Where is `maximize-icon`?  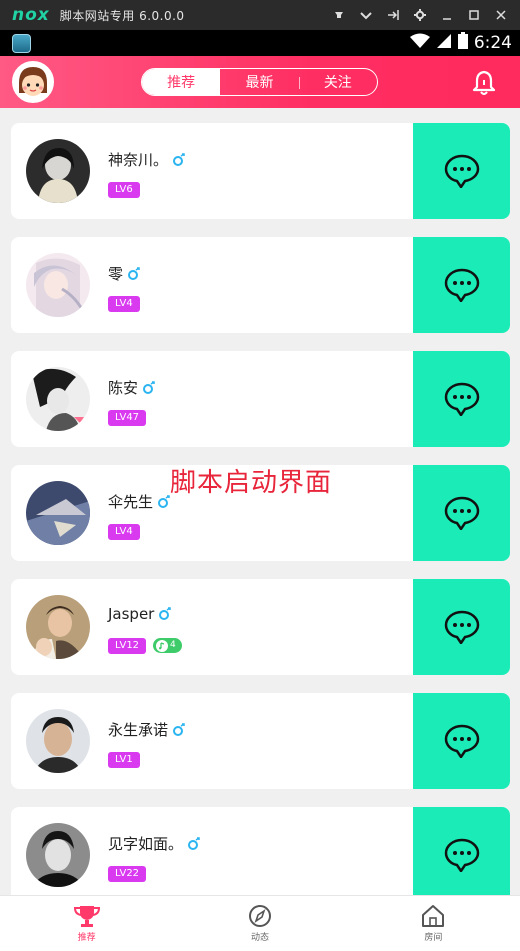
maximize-icon is located at coordinates (473, 15).